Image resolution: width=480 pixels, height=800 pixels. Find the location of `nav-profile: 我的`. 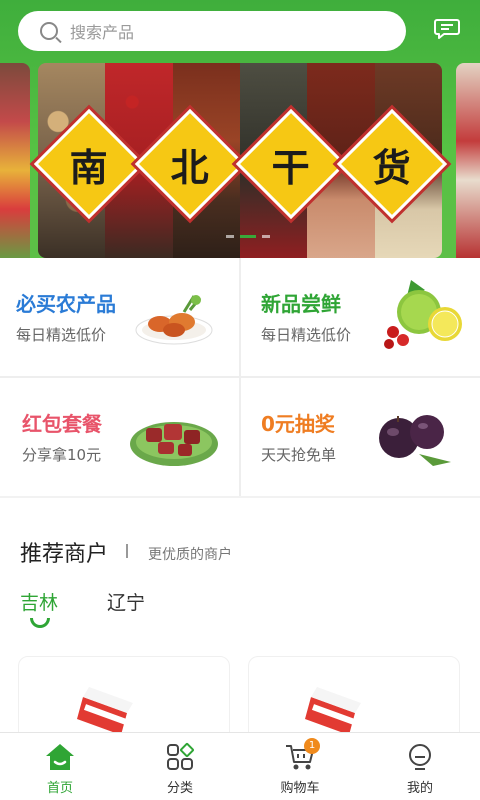

nav-profile: 我的 is located at coordinates (420, 766).